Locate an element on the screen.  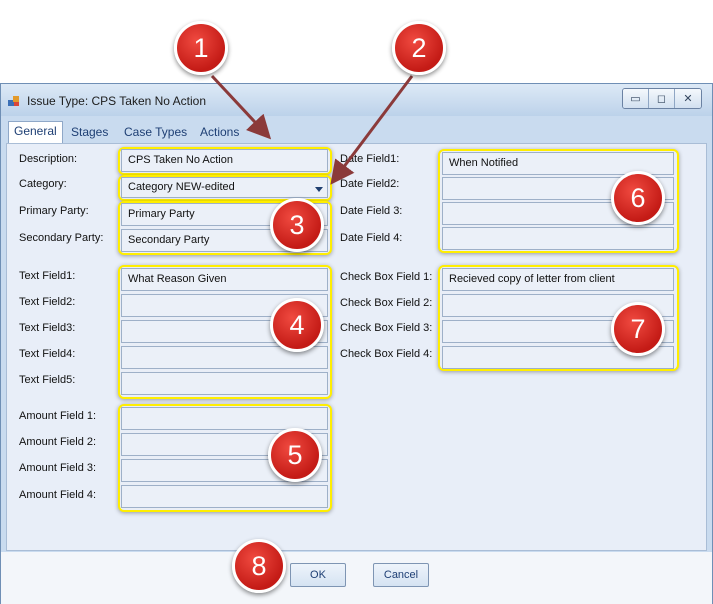
arrow-to-category is located at coordinates (372, 130).